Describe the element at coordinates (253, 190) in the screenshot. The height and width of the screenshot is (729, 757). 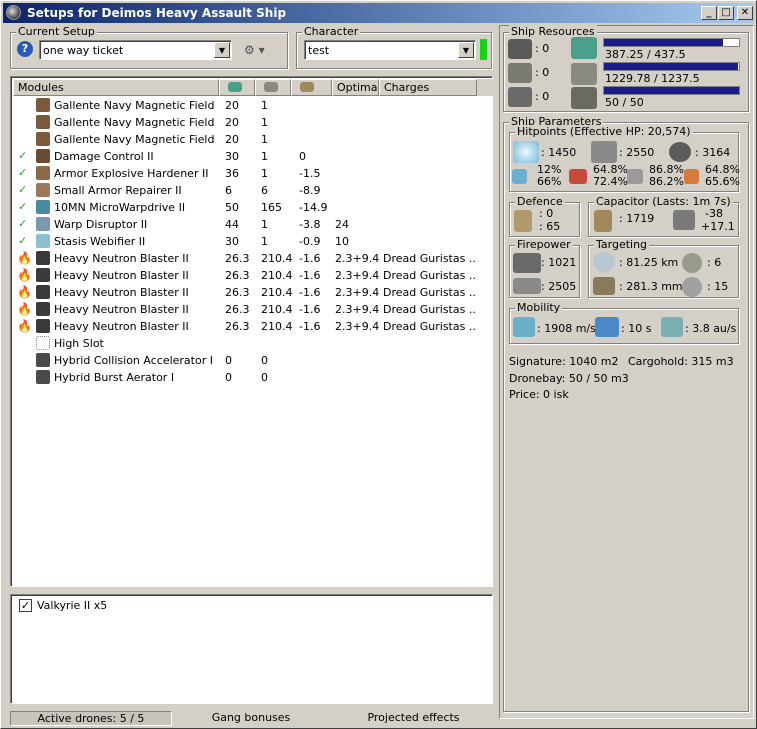
I see `module-row: ✓ Small Armor Repairer II 6 6 -8.9` at that location.